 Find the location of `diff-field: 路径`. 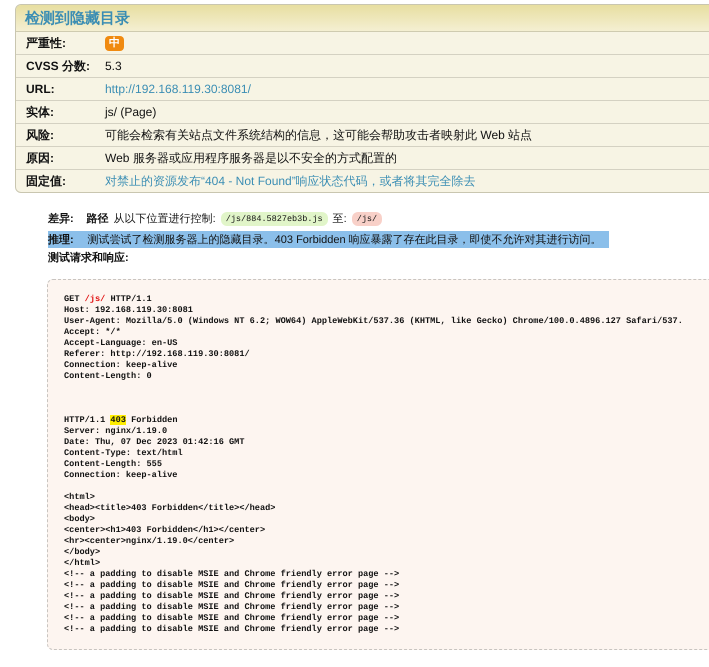

diff-field: 路径 is located at coordinates (97, 218).